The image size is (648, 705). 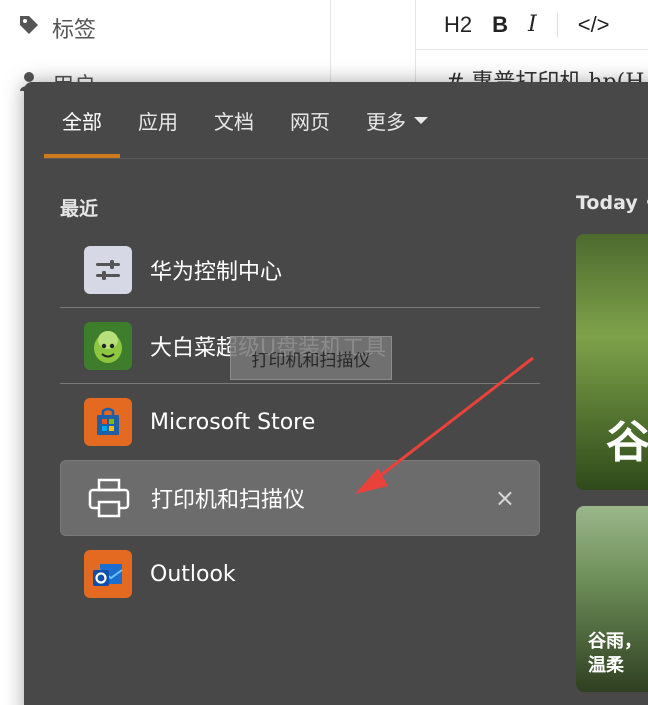 I want to click on item-label: Microsoft Store, so click(x=233, y=422).